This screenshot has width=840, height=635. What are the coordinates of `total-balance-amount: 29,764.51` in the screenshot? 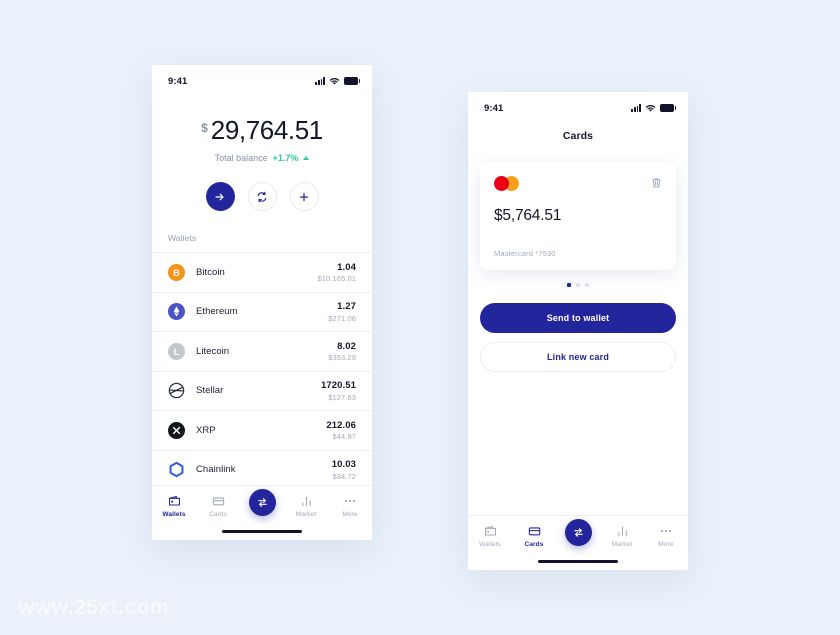 It's located at (266, 130).